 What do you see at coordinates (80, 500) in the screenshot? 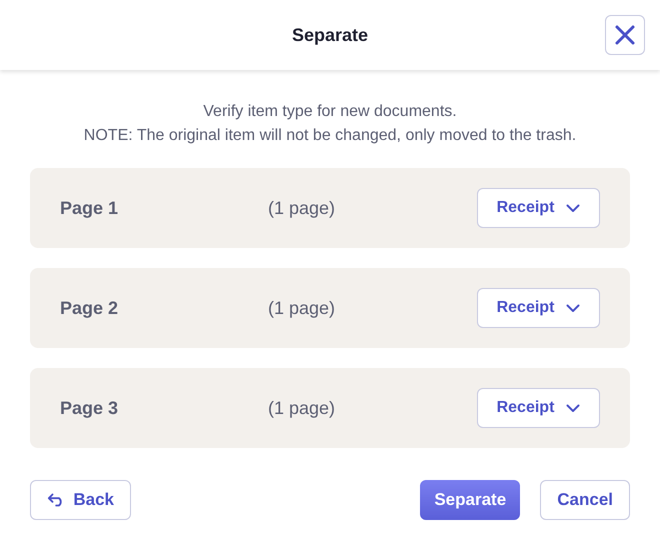
I see `back-button: Back` at bounding box center [80, 500].